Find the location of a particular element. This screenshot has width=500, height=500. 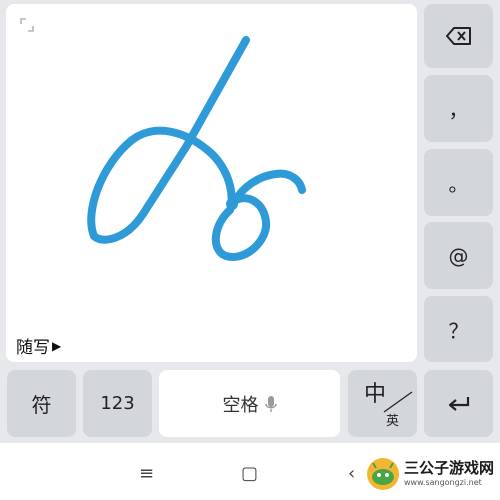

enter-key is located at coordinates (458, 403).